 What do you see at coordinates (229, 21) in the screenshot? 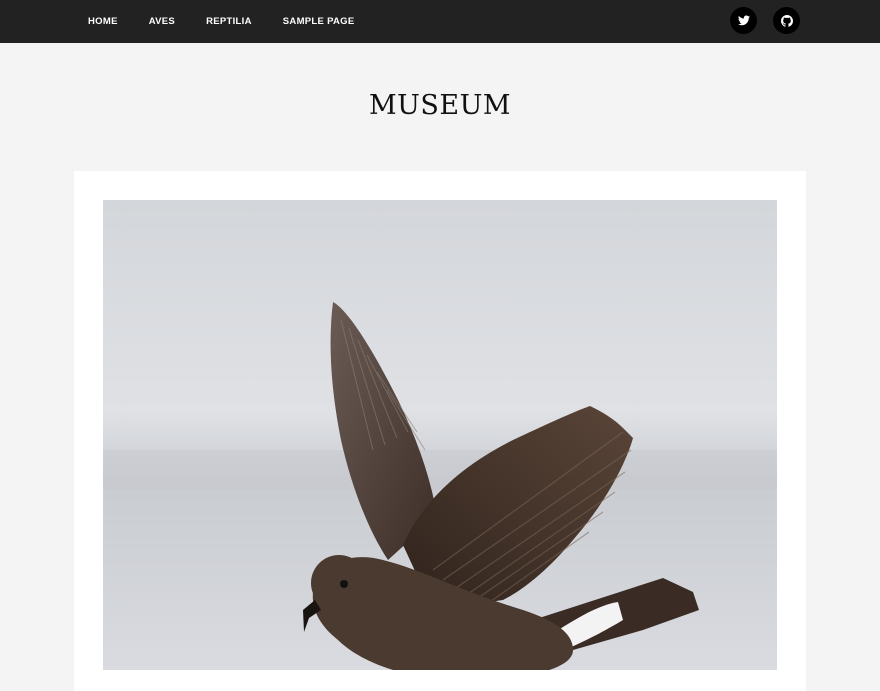
I see `nav-item-reptilia: REPTILIA` at bounding box center [229, 21].